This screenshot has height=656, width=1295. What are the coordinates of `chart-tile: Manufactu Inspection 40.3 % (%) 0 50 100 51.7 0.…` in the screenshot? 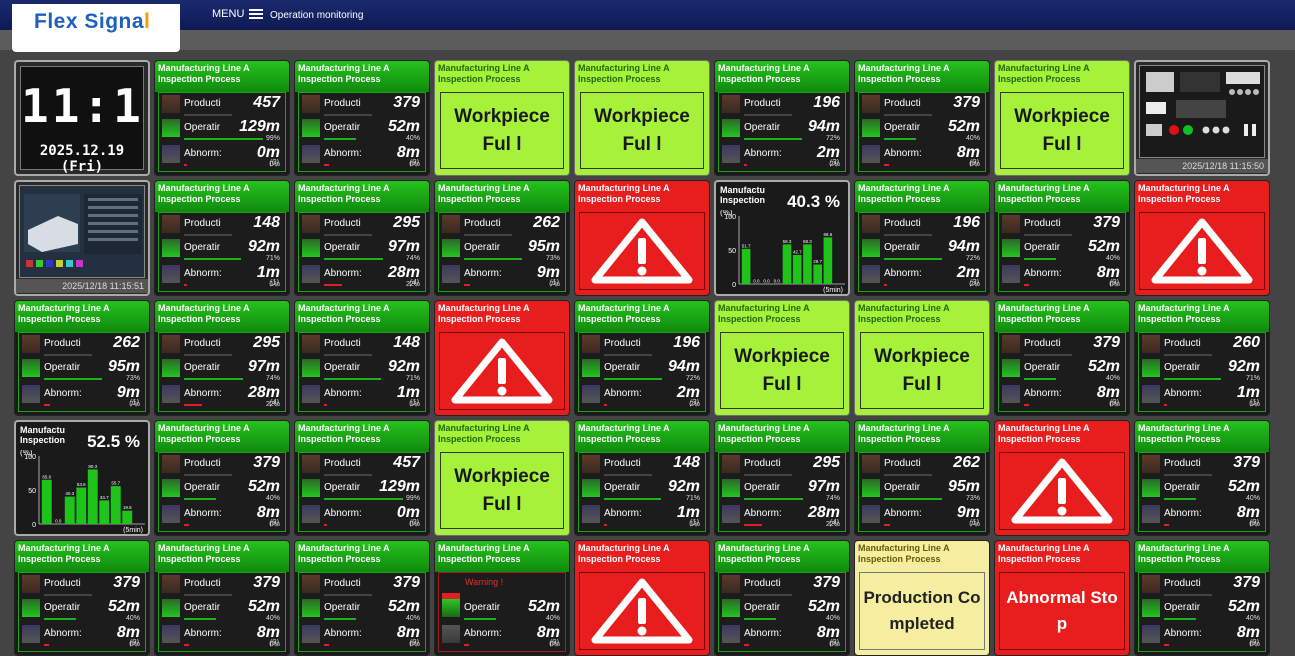 It's located at (782, 238).